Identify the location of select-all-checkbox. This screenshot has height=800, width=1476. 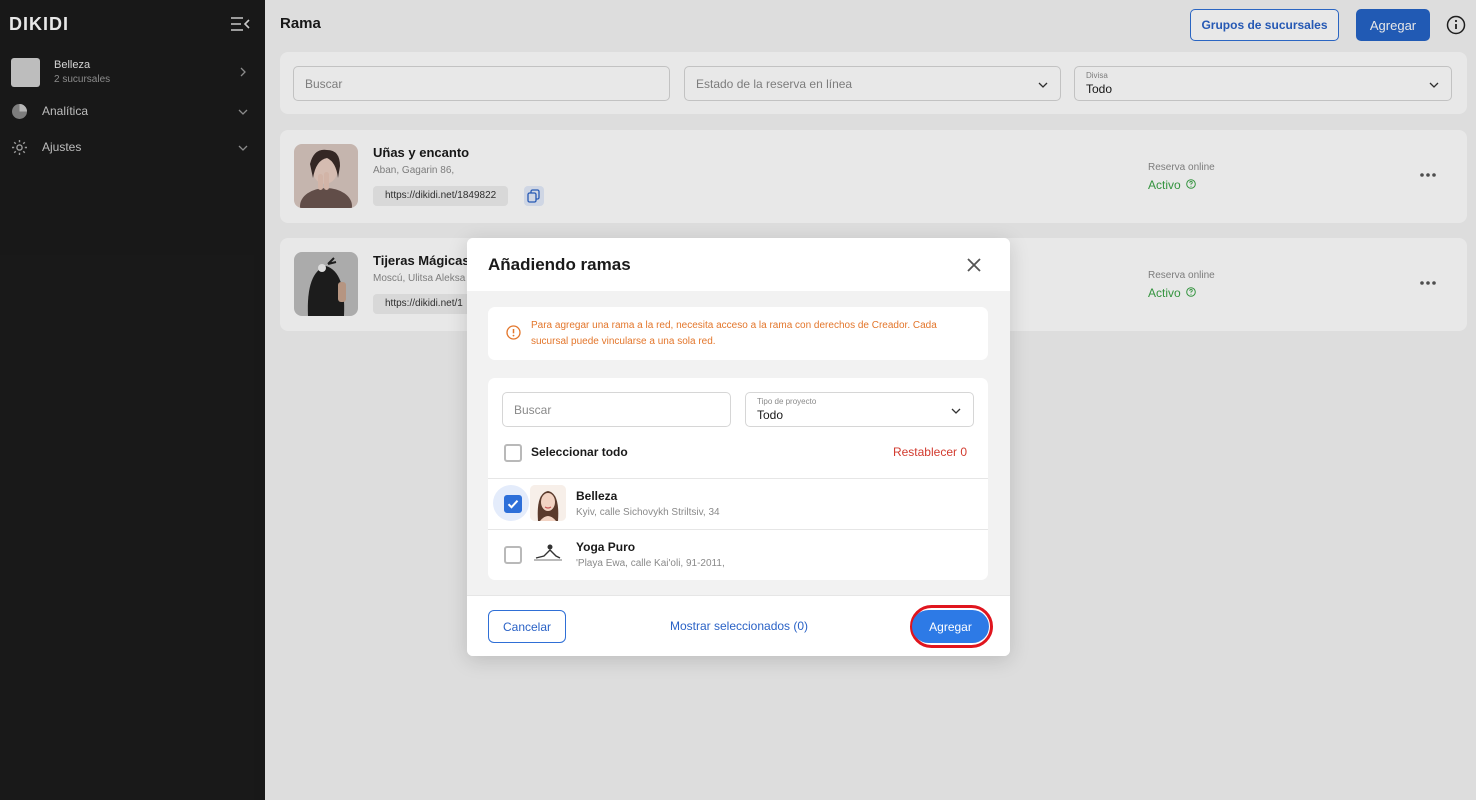
(513, 453).